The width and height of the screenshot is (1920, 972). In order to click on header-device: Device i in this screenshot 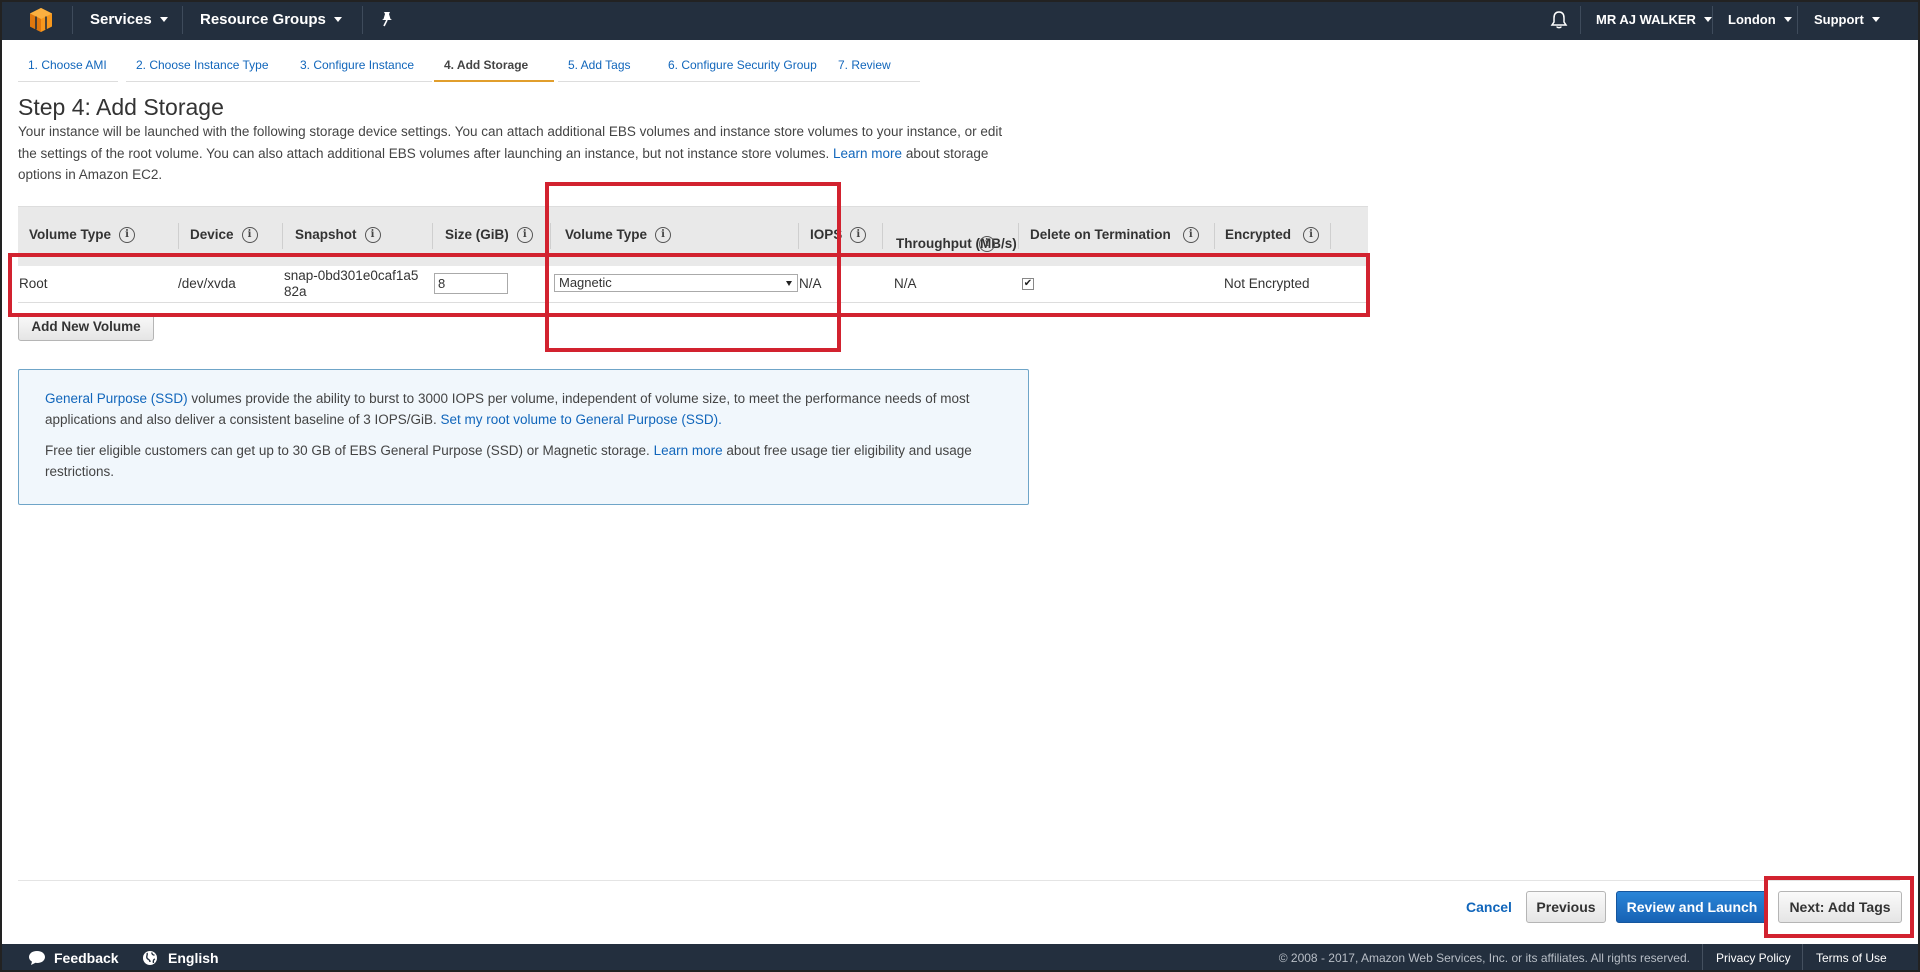, I will do `click(224, 235)`.